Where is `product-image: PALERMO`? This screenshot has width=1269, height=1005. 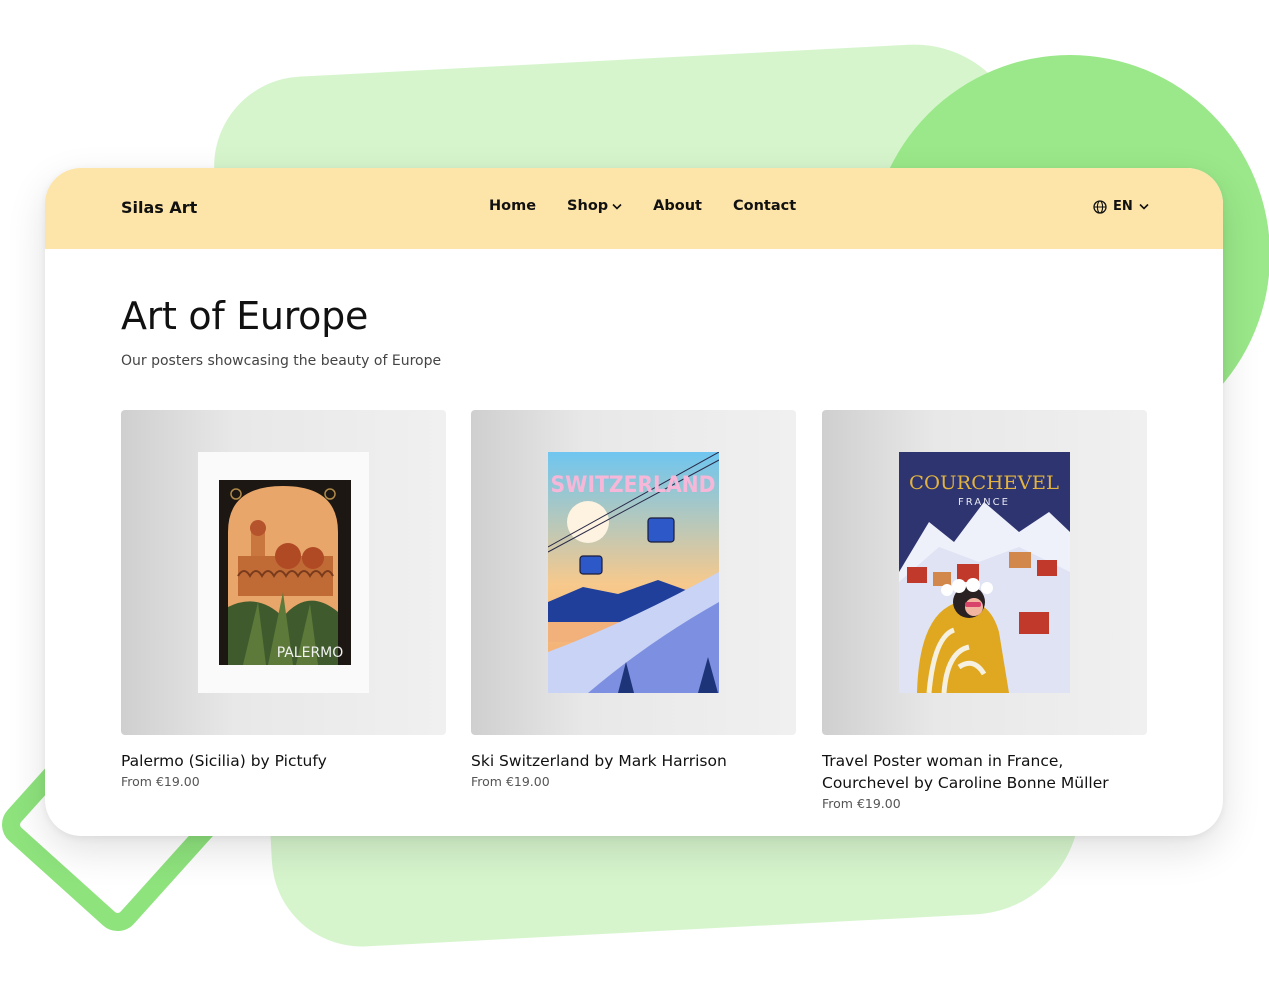 product-image: PALERMO is located at coordinates (283, 572).